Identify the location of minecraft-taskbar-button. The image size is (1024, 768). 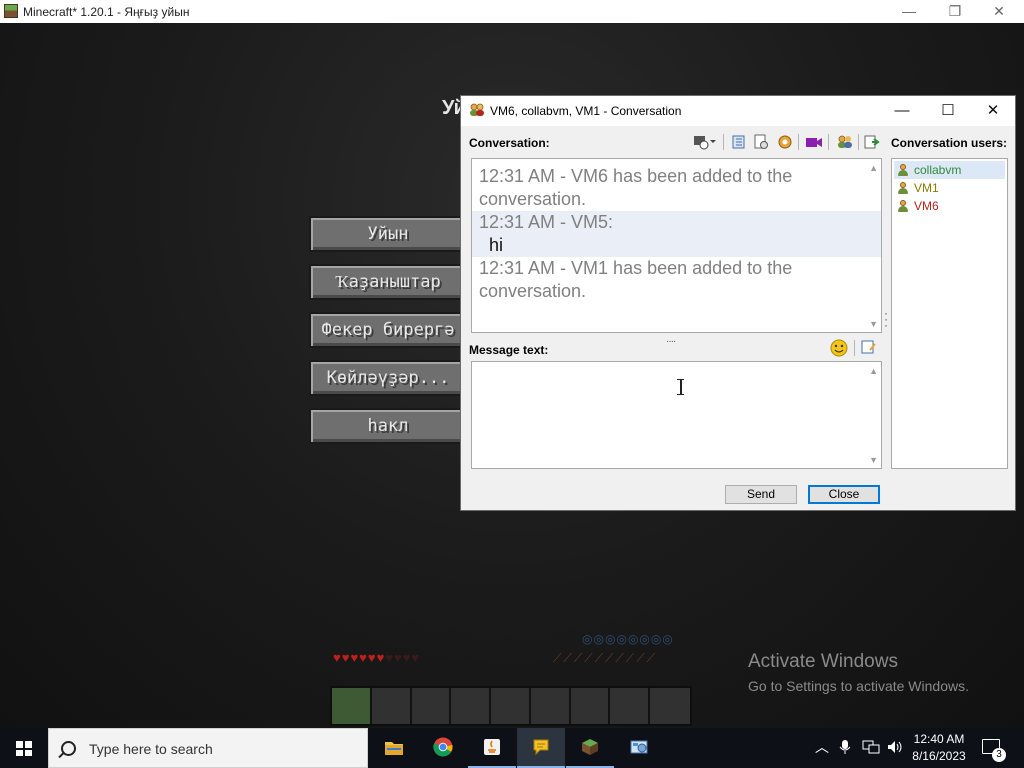
(590, 748).